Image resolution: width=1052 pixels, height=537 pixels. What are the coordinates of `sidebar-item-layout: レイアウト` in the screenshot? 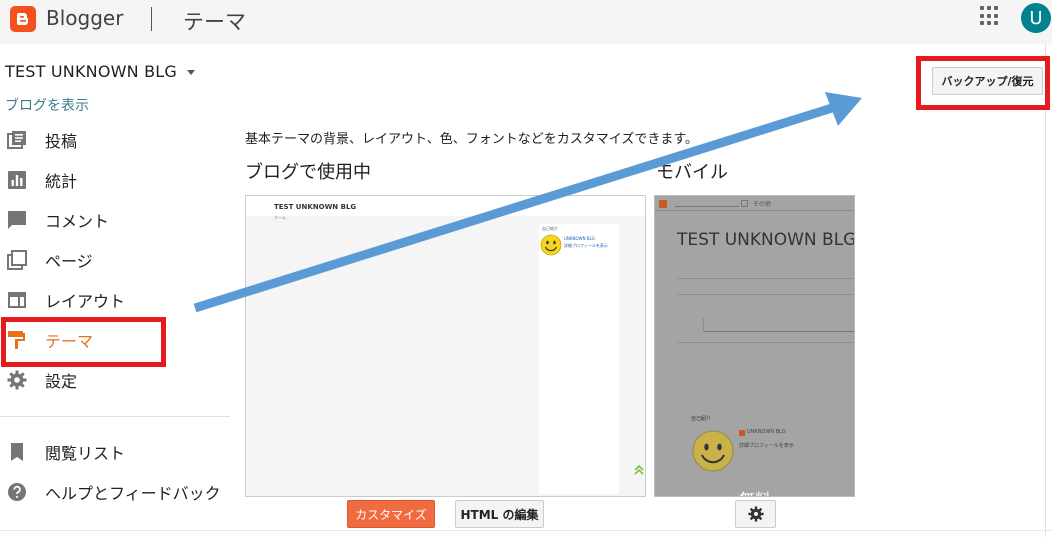 It's located at (115, 300).